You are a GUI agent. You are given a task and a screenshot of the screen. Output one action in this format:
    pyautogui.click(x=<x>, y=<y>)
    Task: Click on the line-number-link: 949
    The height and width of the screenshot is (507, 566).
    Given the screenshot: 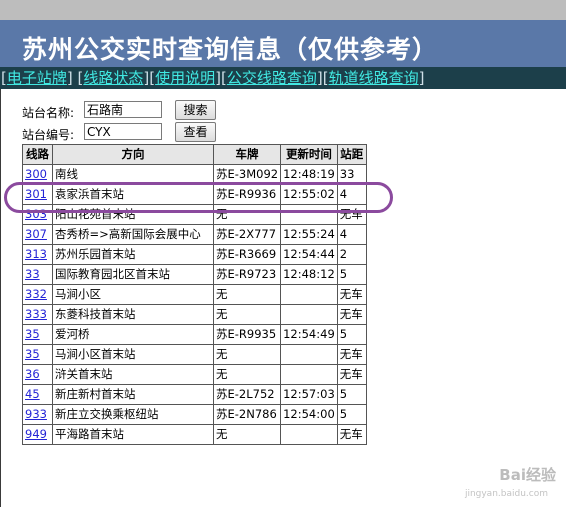 What is the action you would take?
    pyautogui.click(x=36, y=434)
    